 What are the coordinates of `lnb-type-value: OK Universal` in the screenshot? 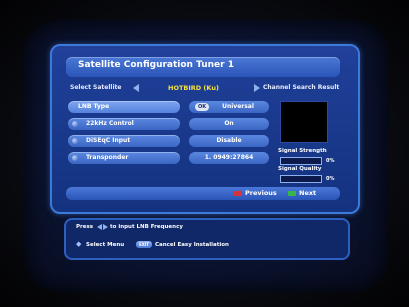 It's located at (229, 107).